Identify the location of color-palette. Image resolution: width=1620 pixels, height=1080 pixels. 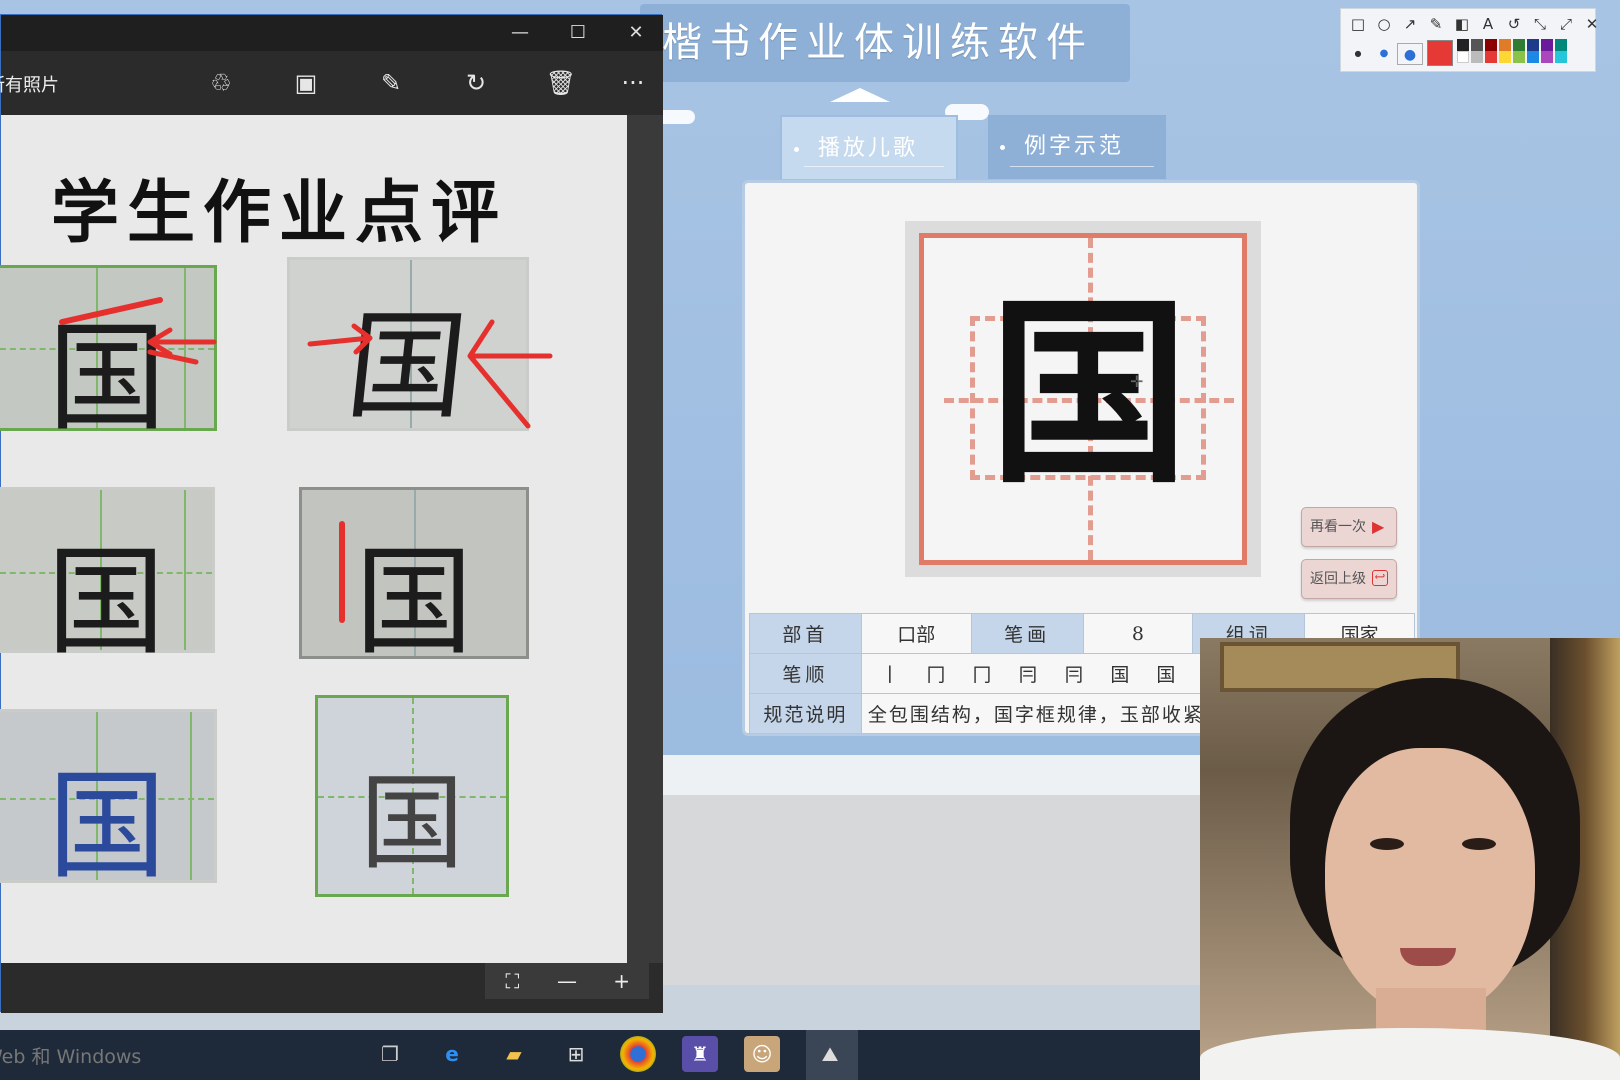
(1517, 51).